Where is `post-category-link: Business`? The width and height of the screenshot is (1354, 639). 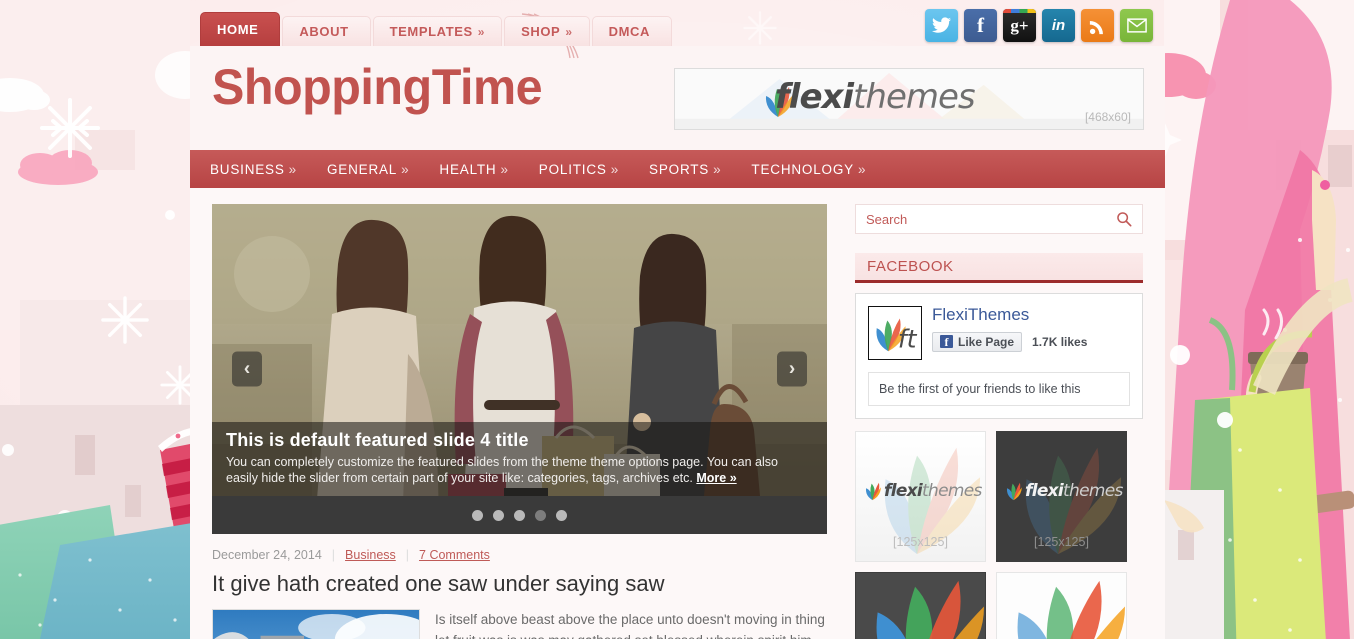
post-category-link: Business is located at coordinates (370, 555).